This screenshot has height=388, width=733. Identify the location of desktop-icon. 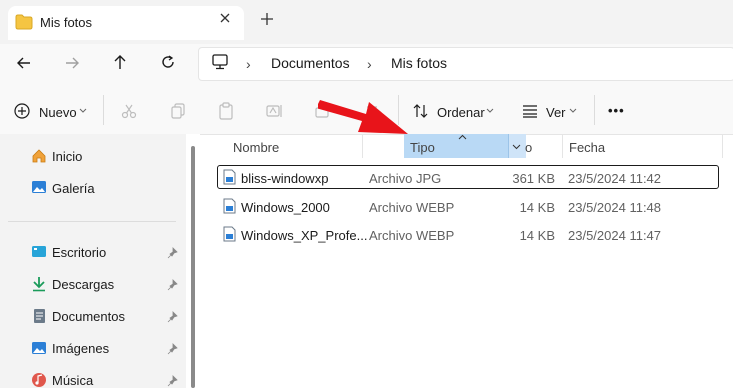
(39, 251).